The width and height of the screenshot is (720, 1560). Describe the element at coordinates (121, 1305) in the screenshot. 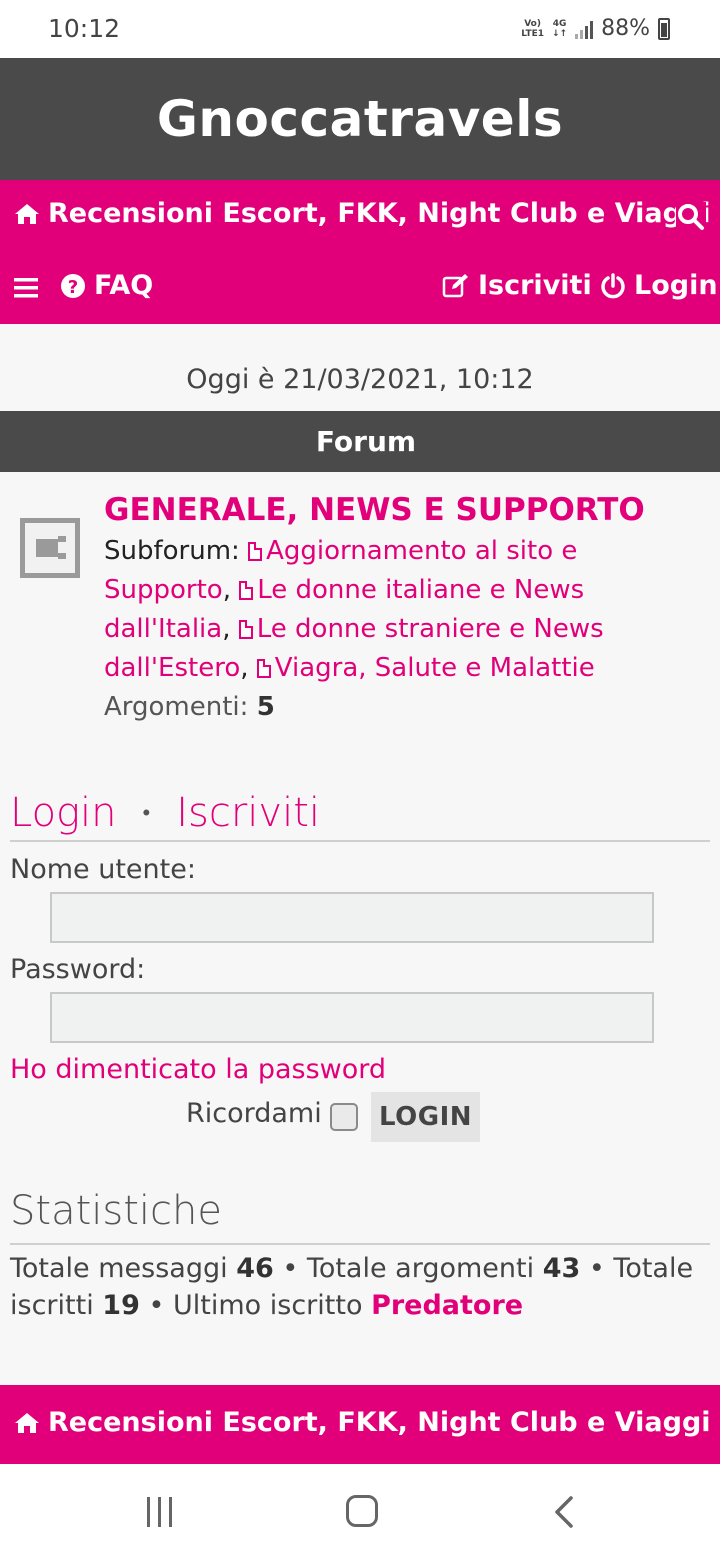

I see `users-count: 19` at that location.